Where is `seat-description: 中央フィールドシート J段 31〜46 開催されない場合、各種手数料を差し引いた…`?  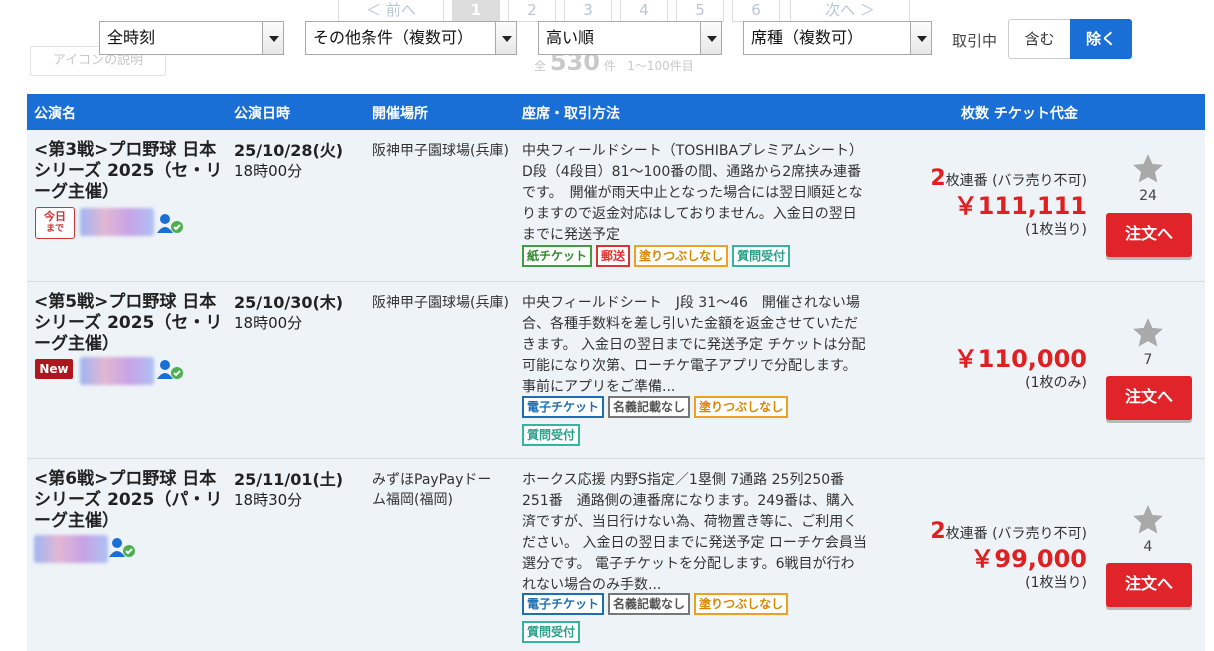
seat-description: 中央フィールドシート J段 31〜46 開催されない場合、各種手数料を差し引いた… is located at coordinates (694, 345).